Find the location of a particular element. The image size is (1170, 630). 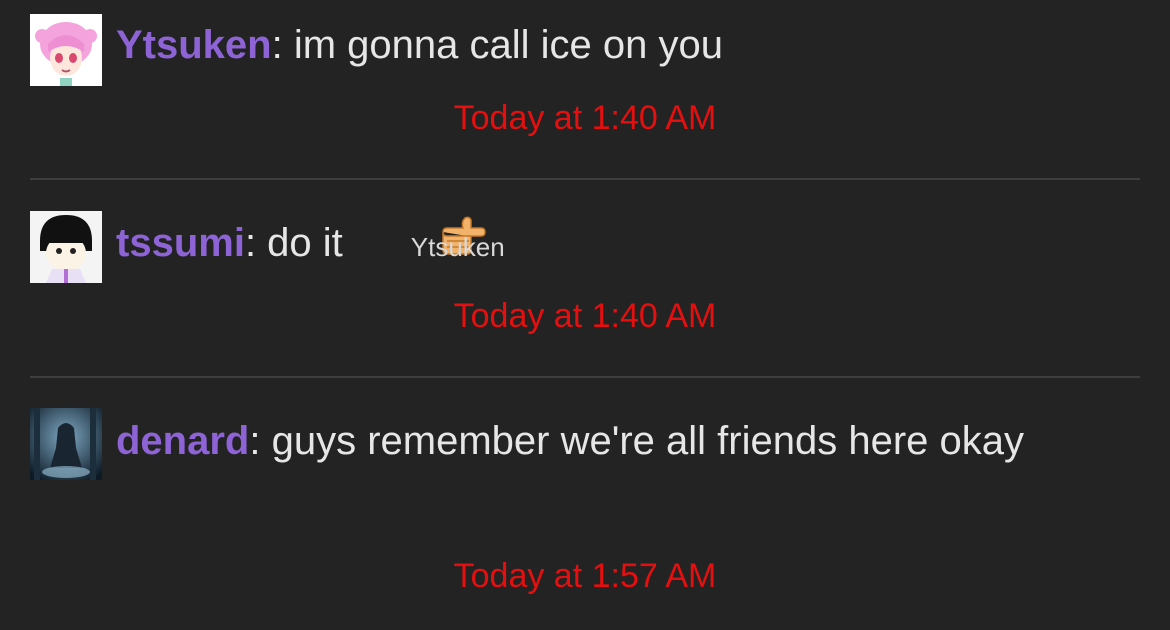

message-body: Ytsuken: im gonna call ice on you is located at coordinates (585, 45).